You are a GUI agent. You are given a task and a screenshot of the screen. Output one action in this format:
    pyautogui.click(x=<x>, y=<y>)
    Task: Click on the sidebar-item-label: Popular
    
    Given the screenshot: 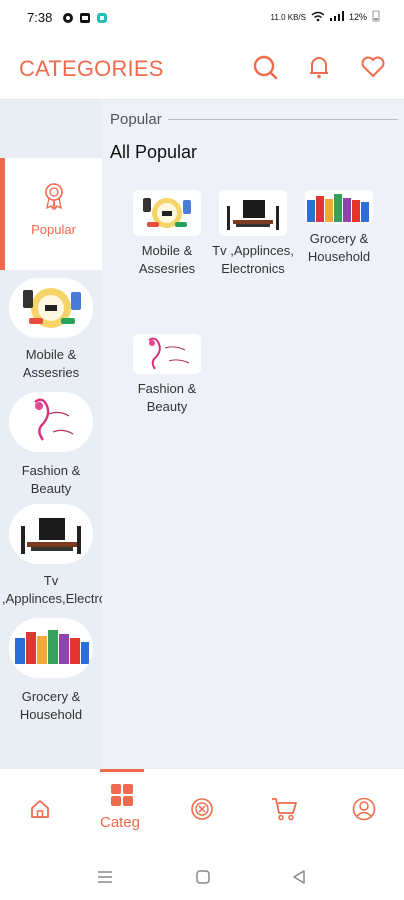 What is the action you would take?
    pyautogui.click(x=53, y=229)
    